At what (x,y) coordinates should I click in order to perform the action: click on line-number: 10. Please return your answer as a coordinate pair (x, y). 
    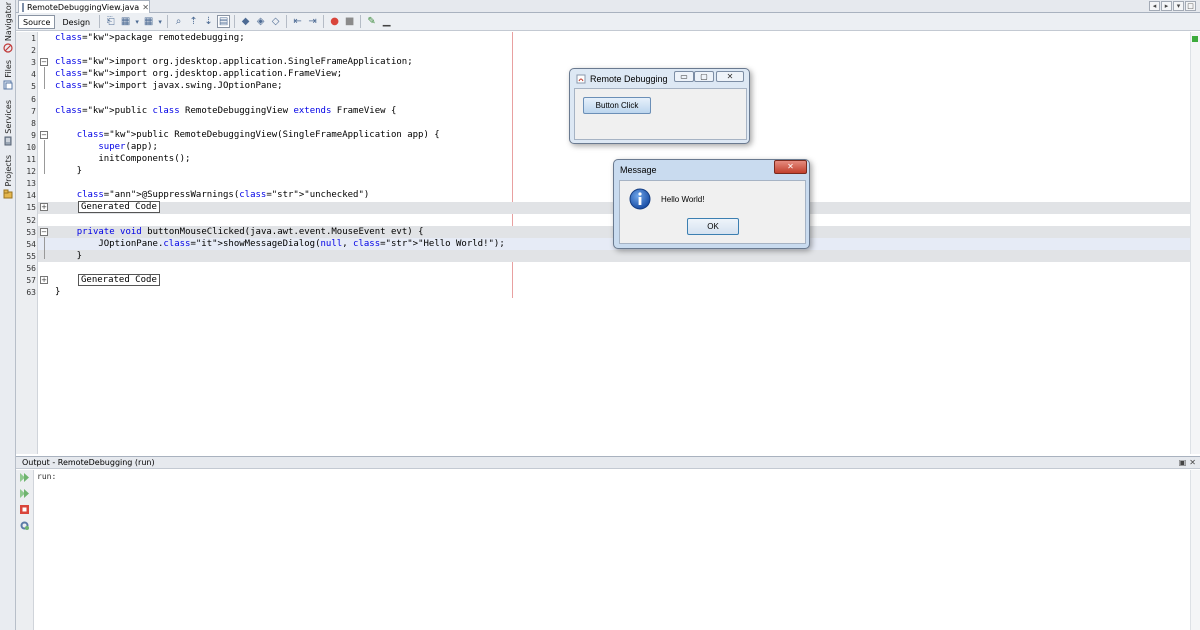
    Looking at the image, I should click on (31, 147).